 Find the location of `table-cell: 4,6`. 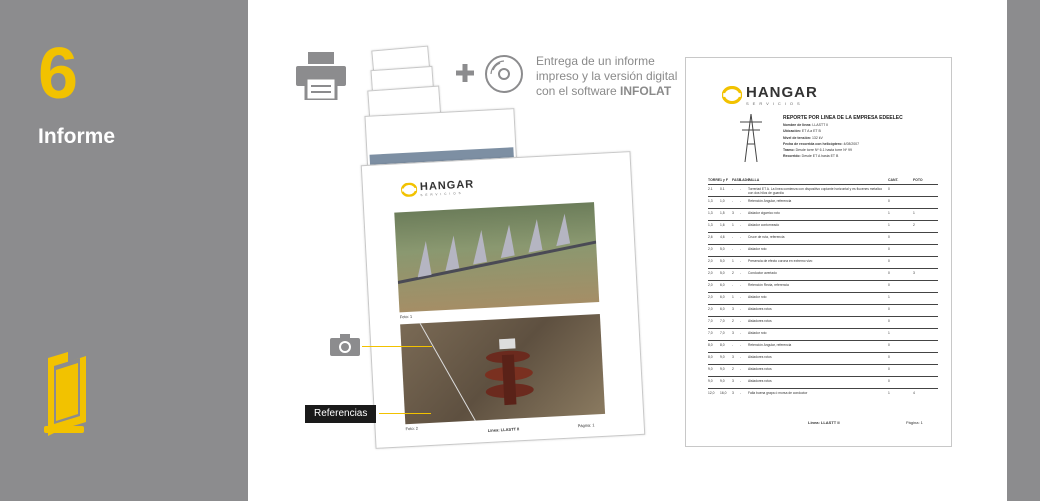

table-cell: 4,6 is located at coordinates (722, 237).